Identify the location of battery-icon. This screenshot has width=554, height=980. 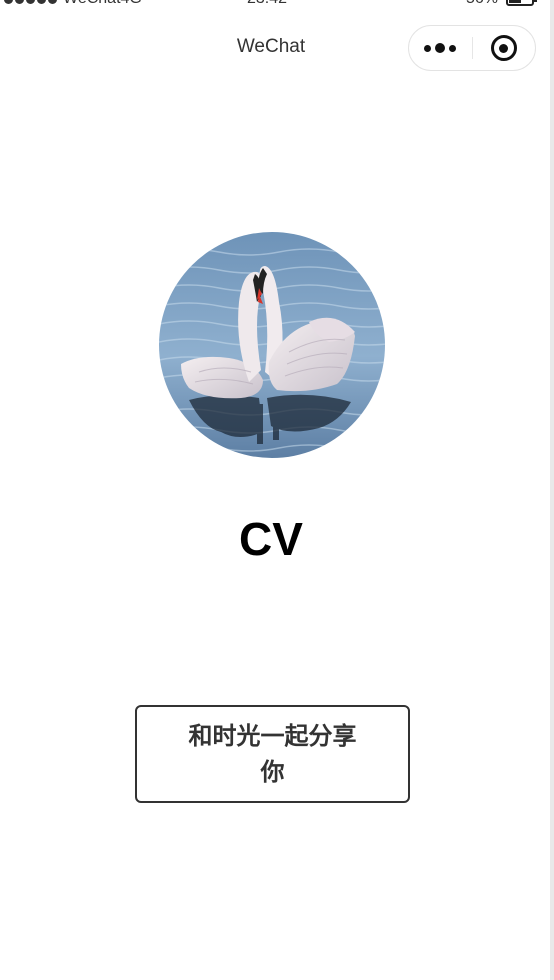
(521, 3).